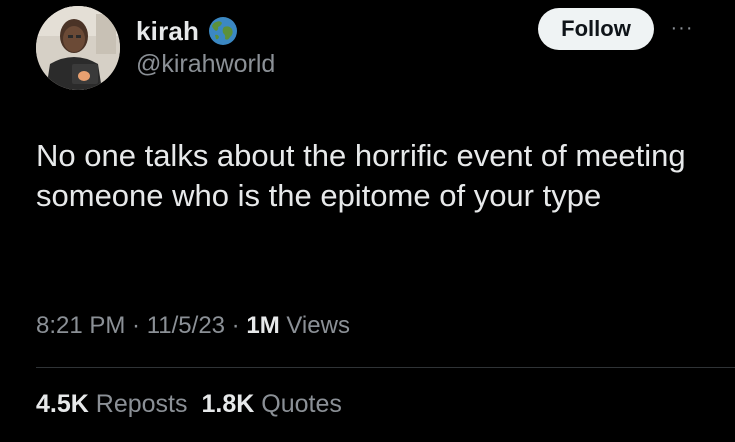  Describe the element at coordinates (223, 31) in the screenshot. I see `globe-emoji-icon` at that location.